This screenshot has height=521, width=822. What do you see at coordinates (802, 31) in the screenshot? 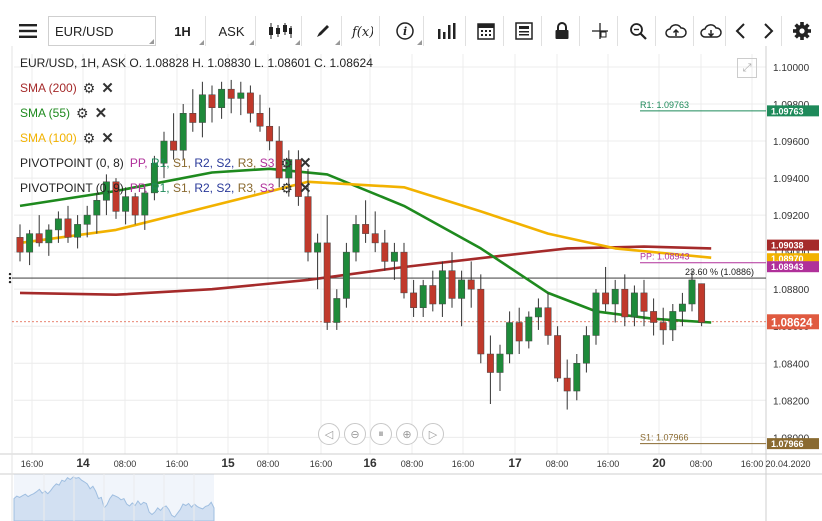
I see `settings-button` at bounding box center [802, 31].